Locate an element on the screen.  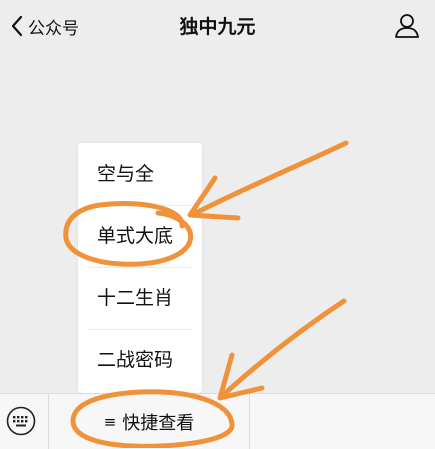
bottom-bar-divider is located at coordinates (249, 421).